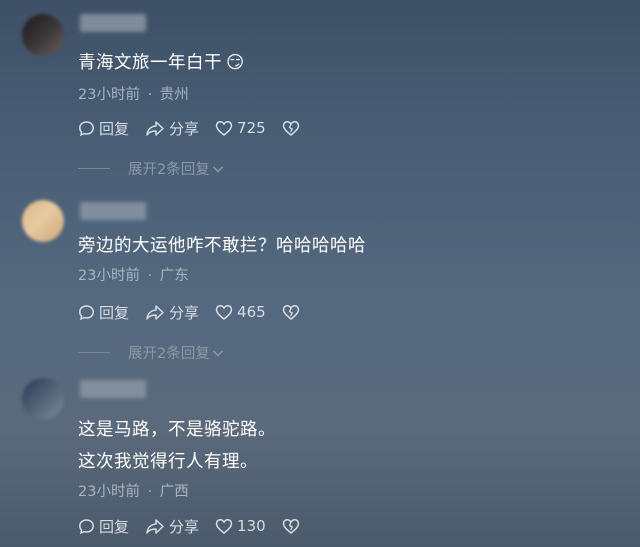 The image size is (640, 547). I want to click on like-count: 725, so click(251, 128).